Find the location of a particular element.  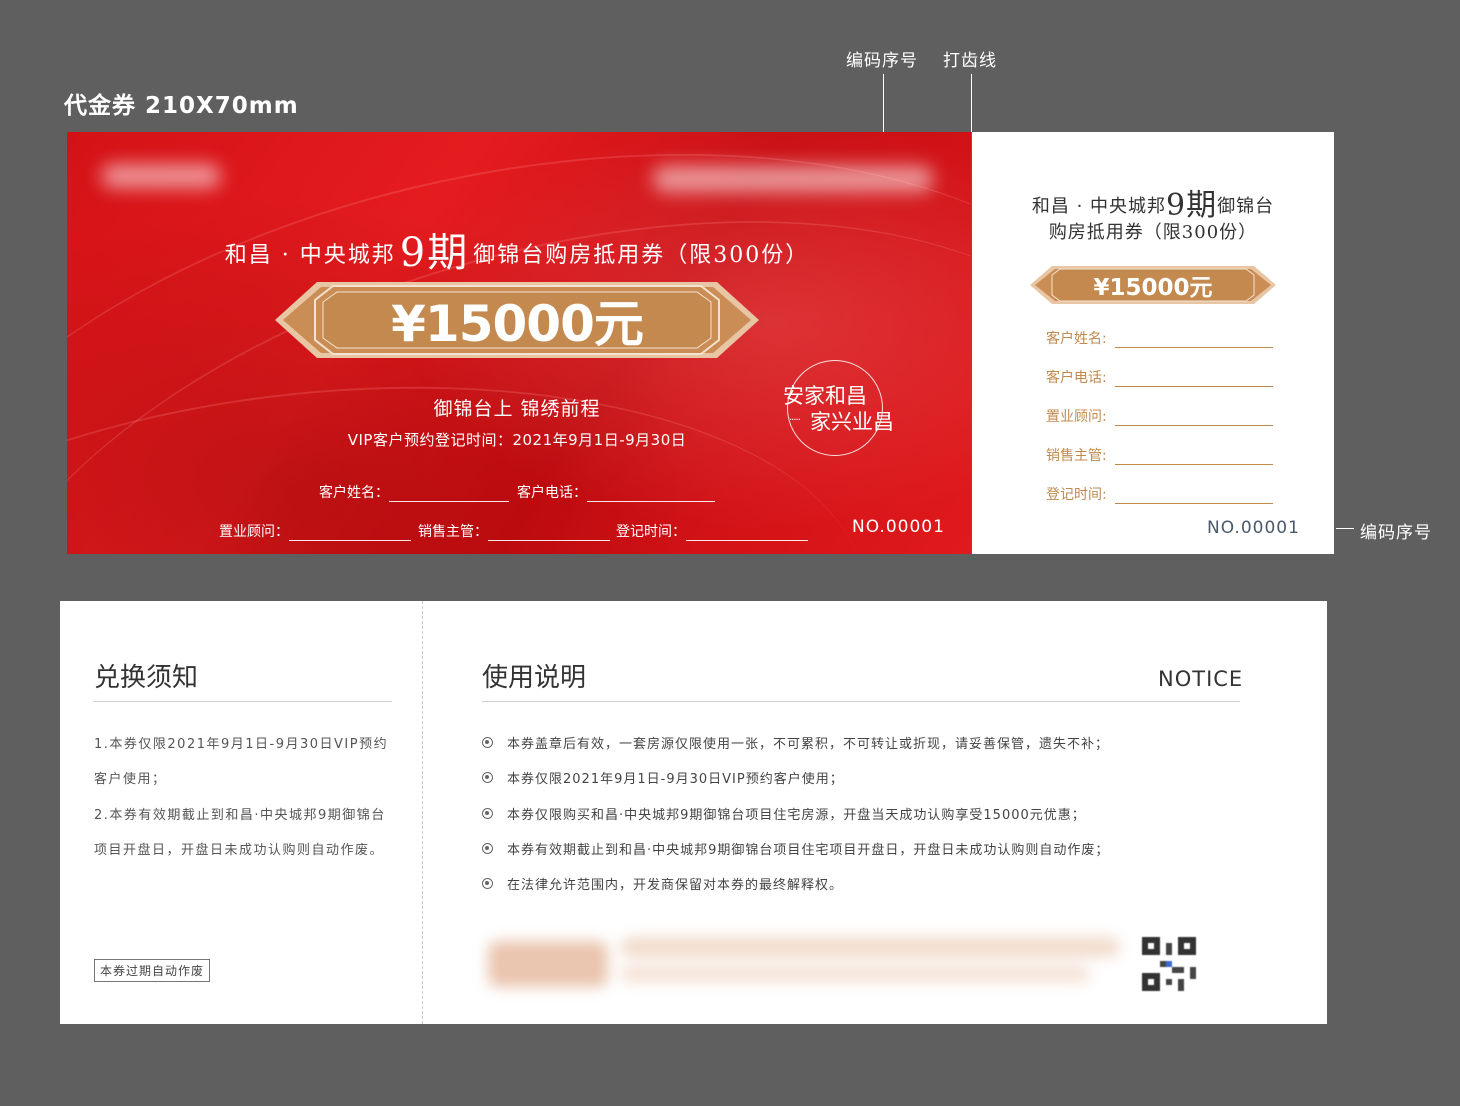

stub-field-consultant-line is located at coordinates (1193, 418).